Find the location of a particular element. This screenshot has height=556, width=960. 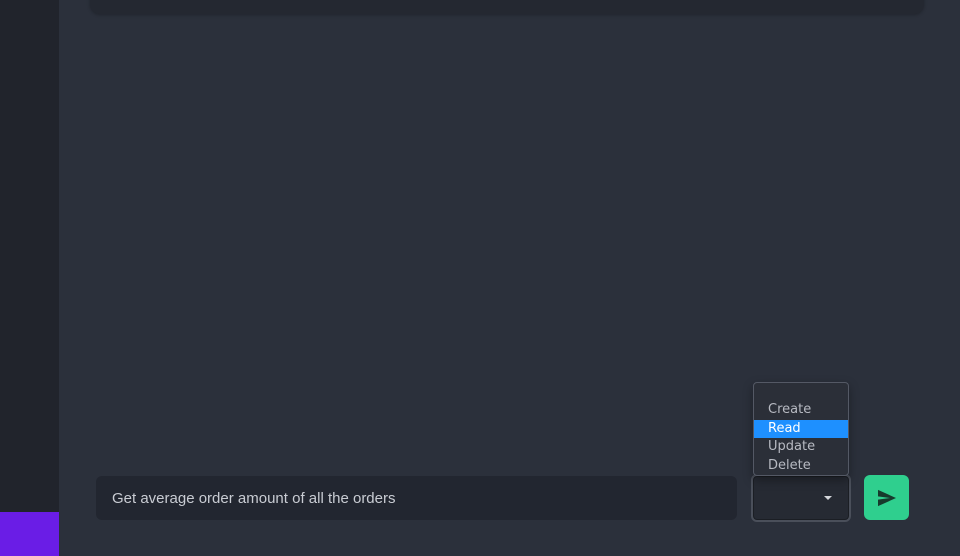

option-create: Create is located at coordinates (801, 410).